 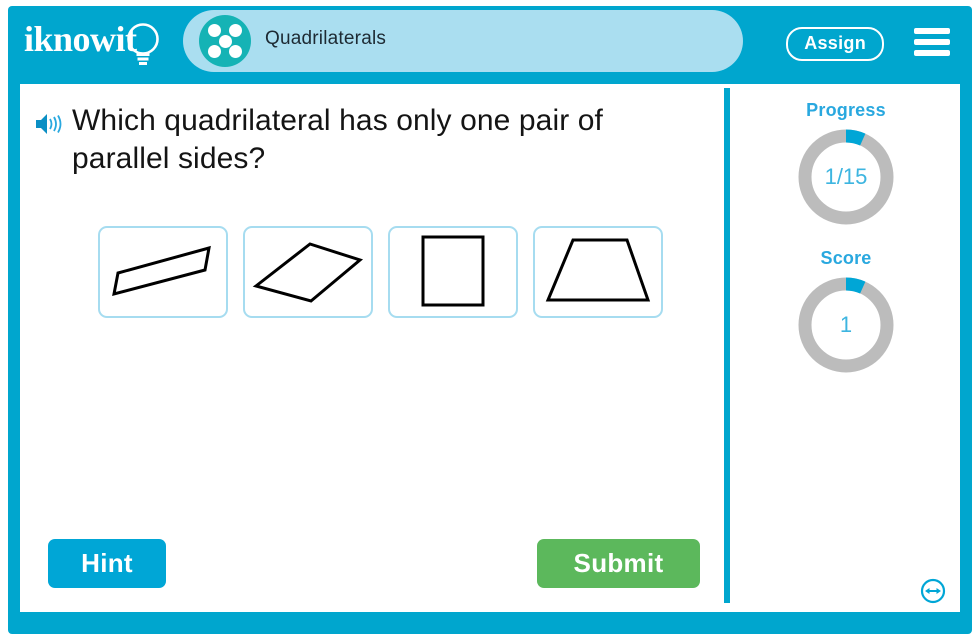 I want to click on score-value: 1, so click(x=846, y=324).